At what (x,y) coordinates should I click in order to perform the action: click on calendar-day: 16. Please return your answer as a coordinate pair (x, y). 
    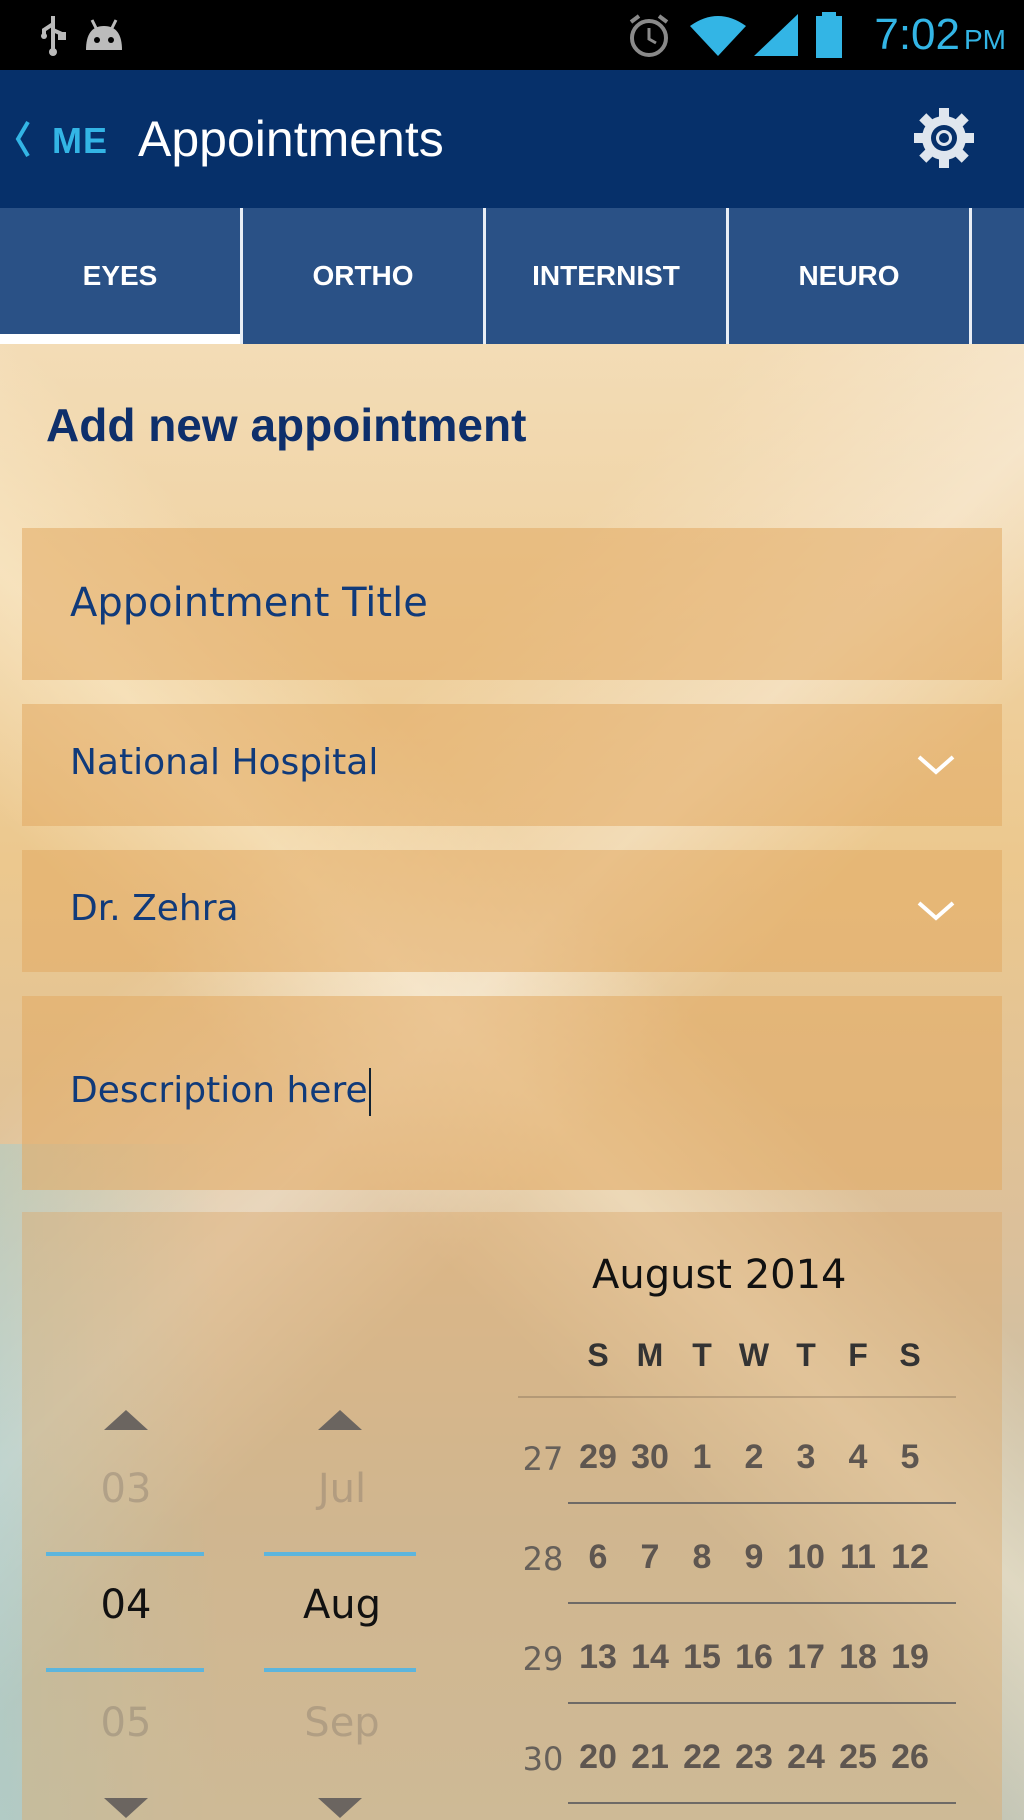
    Looking at the image, I should click on (754, 1657).